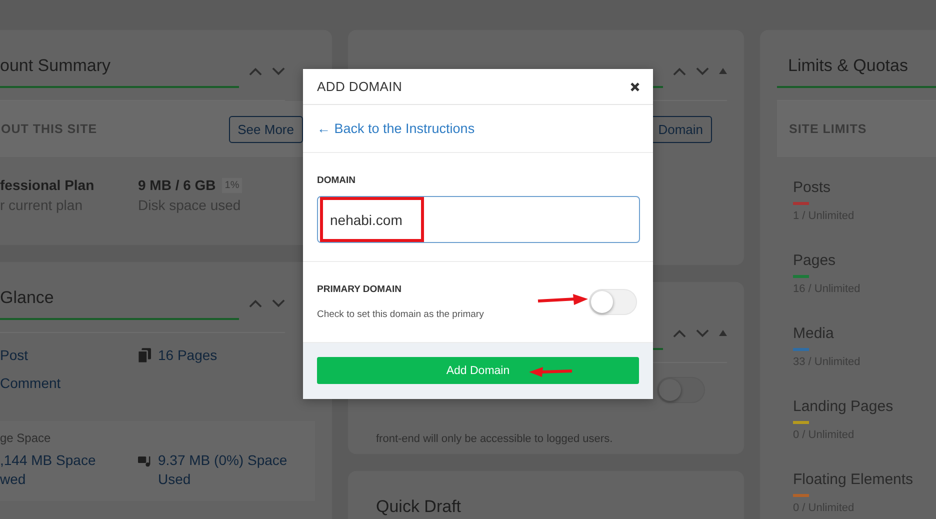 The width and height of the screenshot is (936, 519). Describe the element at coordinates (337, 180) in the screenshot. I see `field-label: DOMAIN` at that location.